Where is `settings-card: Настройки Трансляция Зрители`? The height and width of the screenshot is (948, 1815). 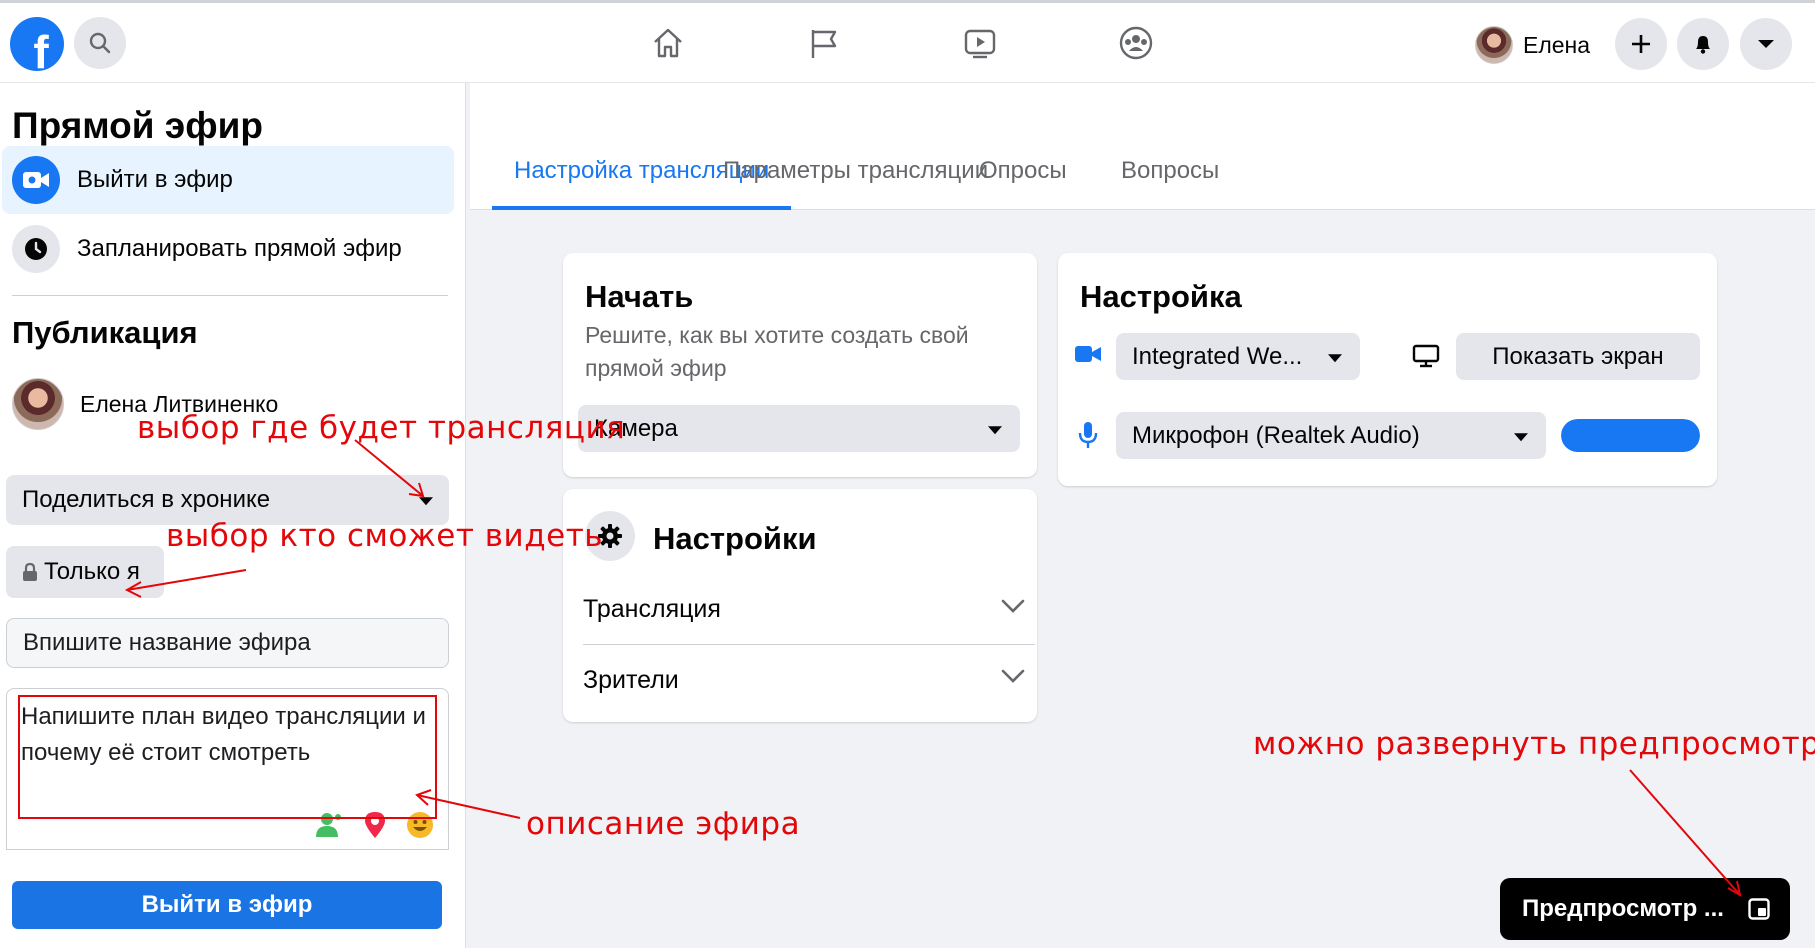
settings-card: Настройки Трансляция Зрители is located at coordinates (800, 605).